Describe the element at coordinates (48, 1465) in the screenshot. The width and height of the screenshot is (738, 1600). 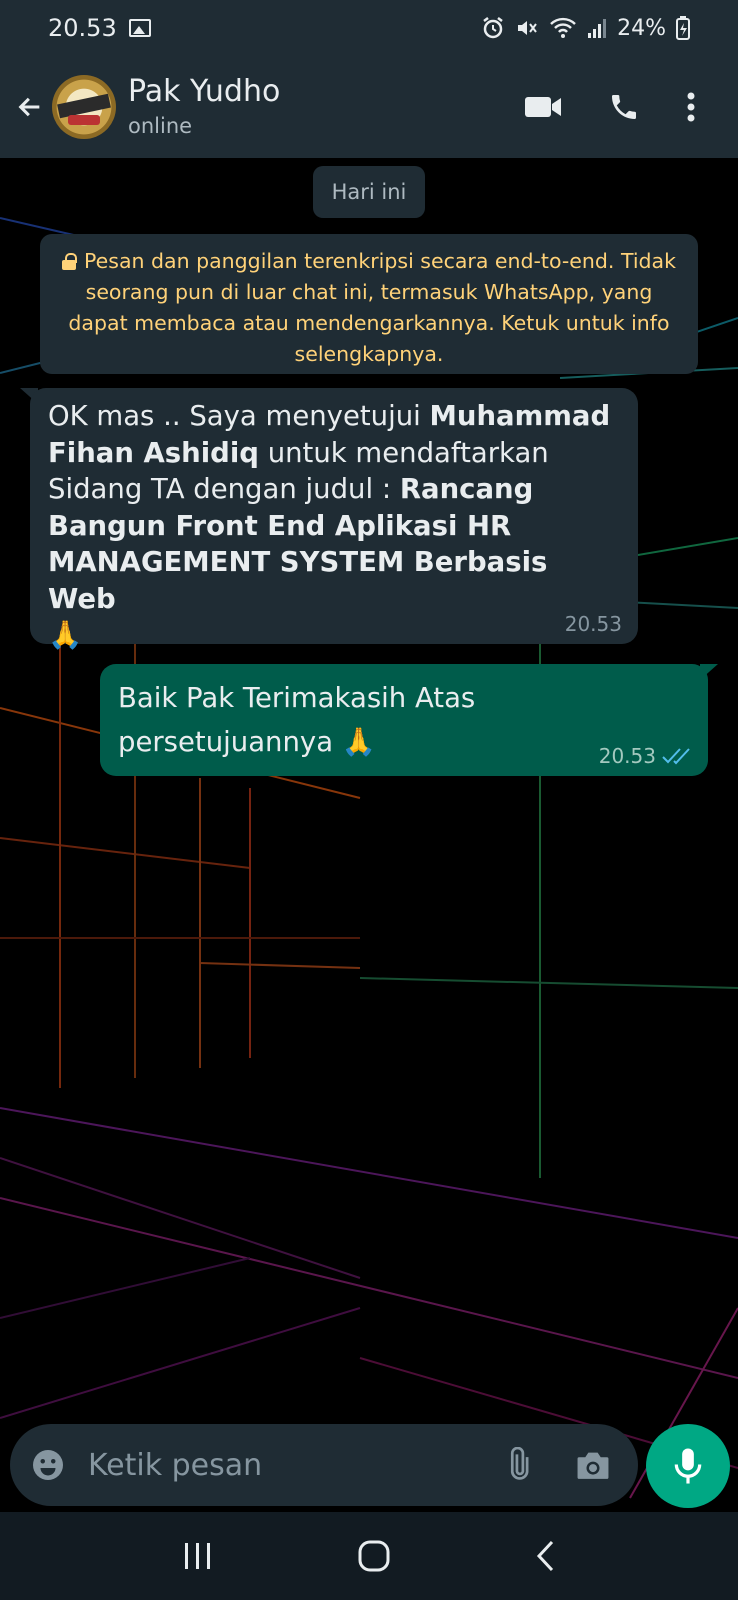
I see `emoji-icon` at that location.